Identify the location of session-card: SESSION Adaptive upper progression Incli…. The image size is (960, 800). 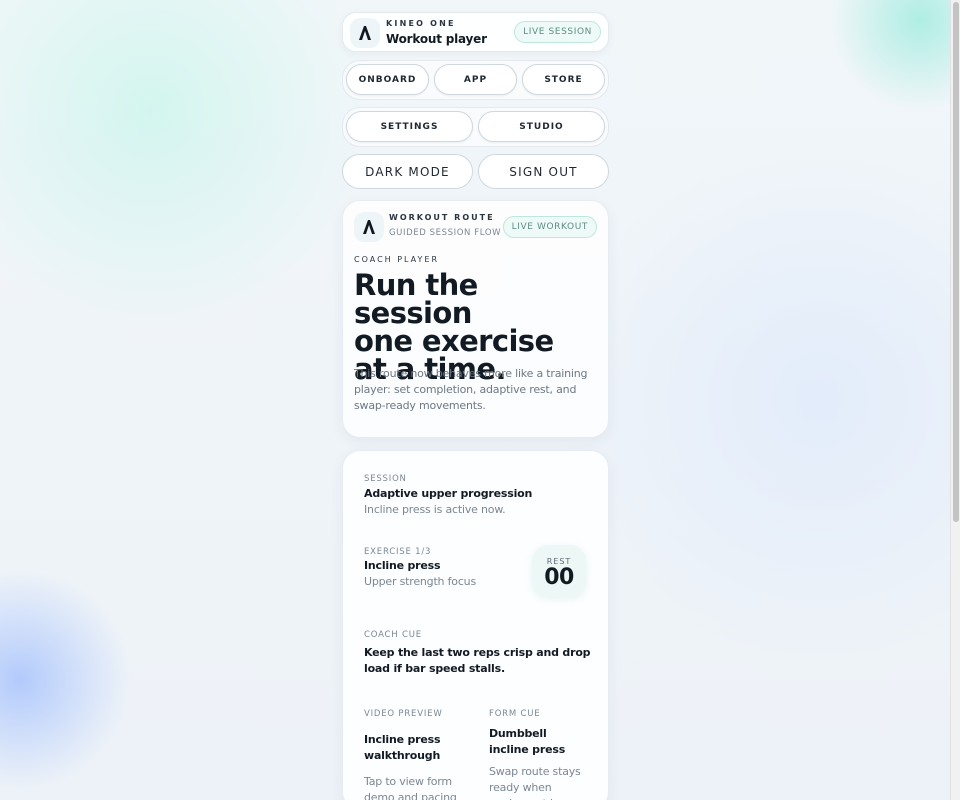
(475, 625).